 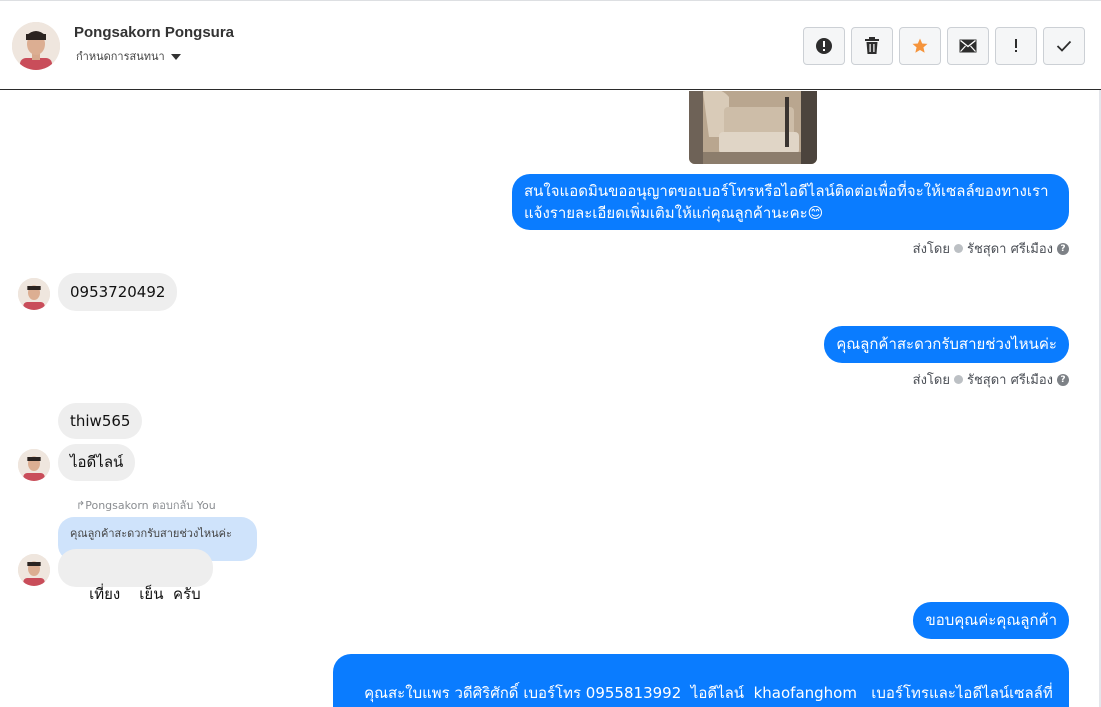 I want to click on conversation-header: Pongsakorn Pongsura กำหนดการสนทนา, so click(x=550, y=45).